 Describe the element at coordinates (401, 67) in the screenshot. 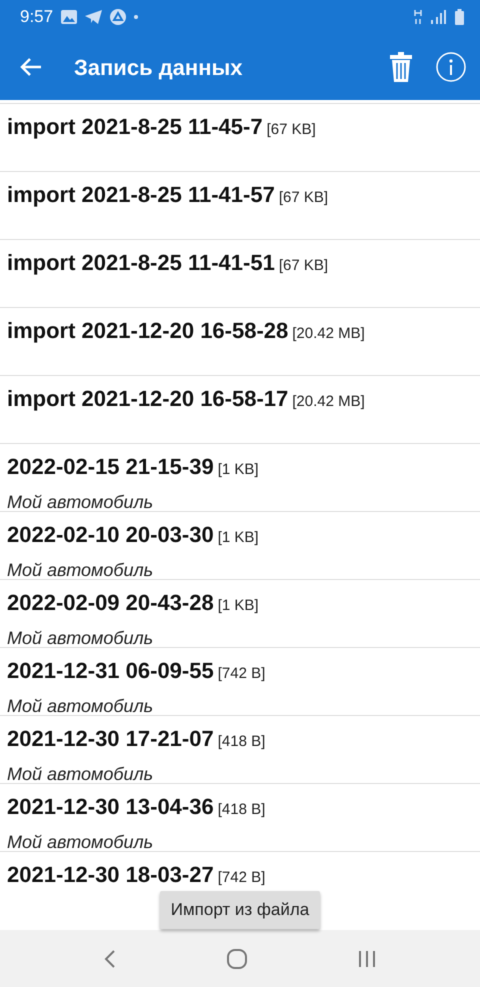

I see `trash-icon` at that location.